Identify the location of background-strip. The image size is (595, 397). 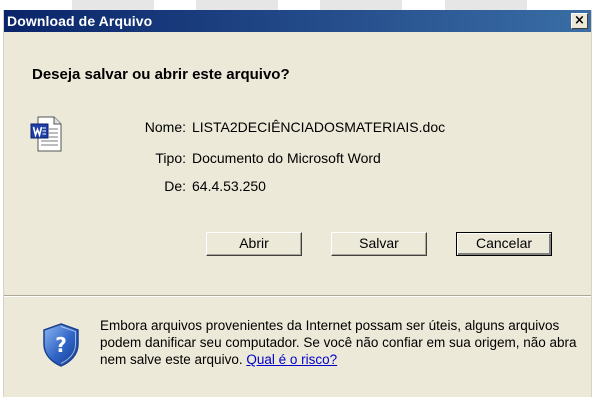
(297, 5).